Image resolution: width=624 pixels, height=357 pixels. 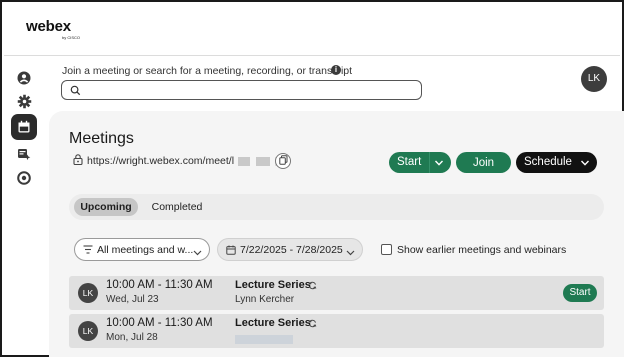 I want to click on page-title: Meetings, so click(x=101, y=138).